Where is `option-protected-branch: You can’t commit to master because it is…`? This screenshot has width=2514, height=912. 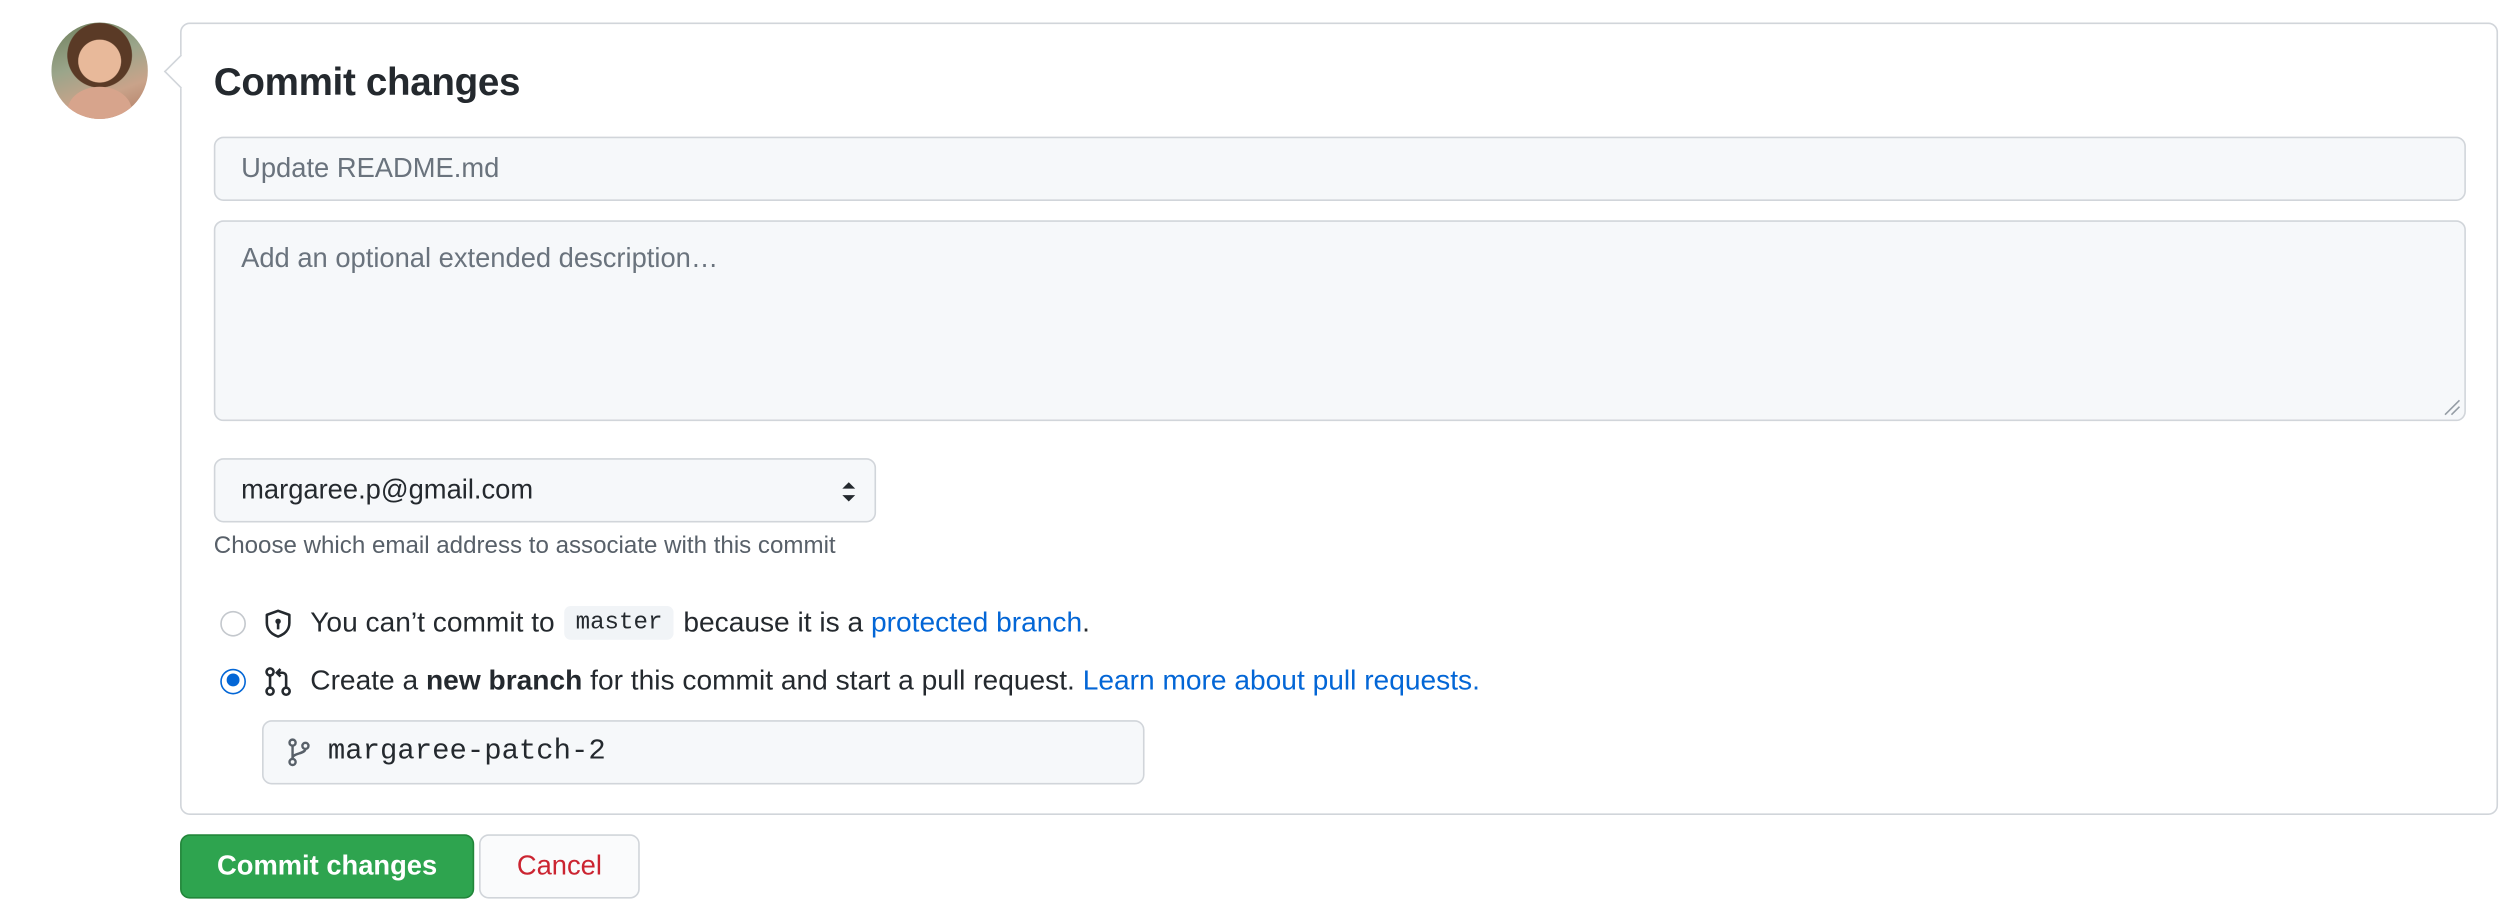 option-protected-branch: You can’t commit to master because it is… is located at coordinates (655, 623).